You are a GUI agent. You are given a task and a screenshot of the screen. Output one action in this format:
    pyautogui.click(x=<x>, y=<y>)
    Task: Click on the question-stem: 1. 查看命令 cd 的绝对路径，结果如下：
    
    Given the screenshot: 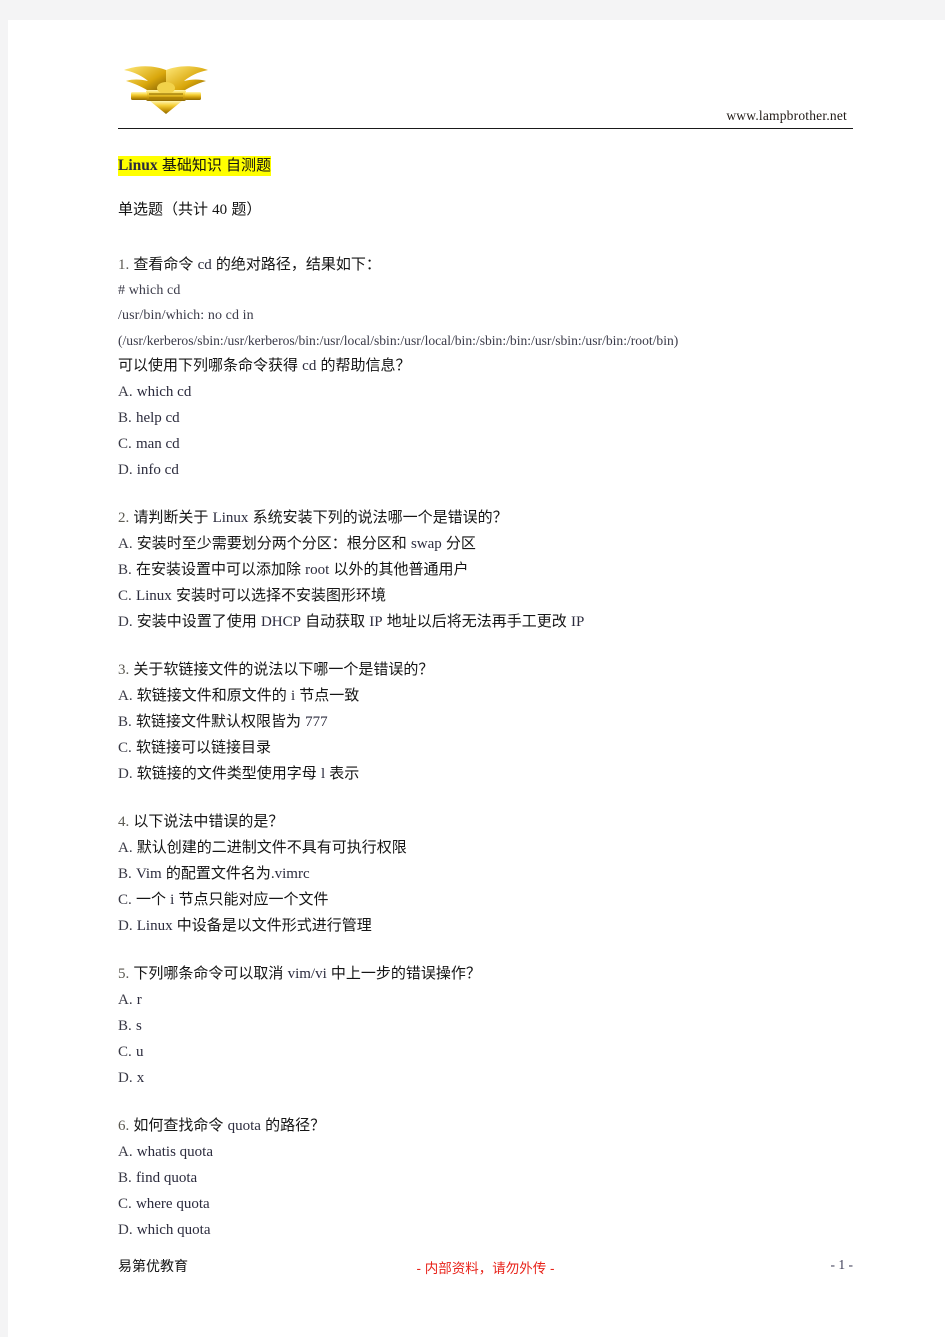 What is the action you would take?
    pyautogui.click(x=485, y=265)
    